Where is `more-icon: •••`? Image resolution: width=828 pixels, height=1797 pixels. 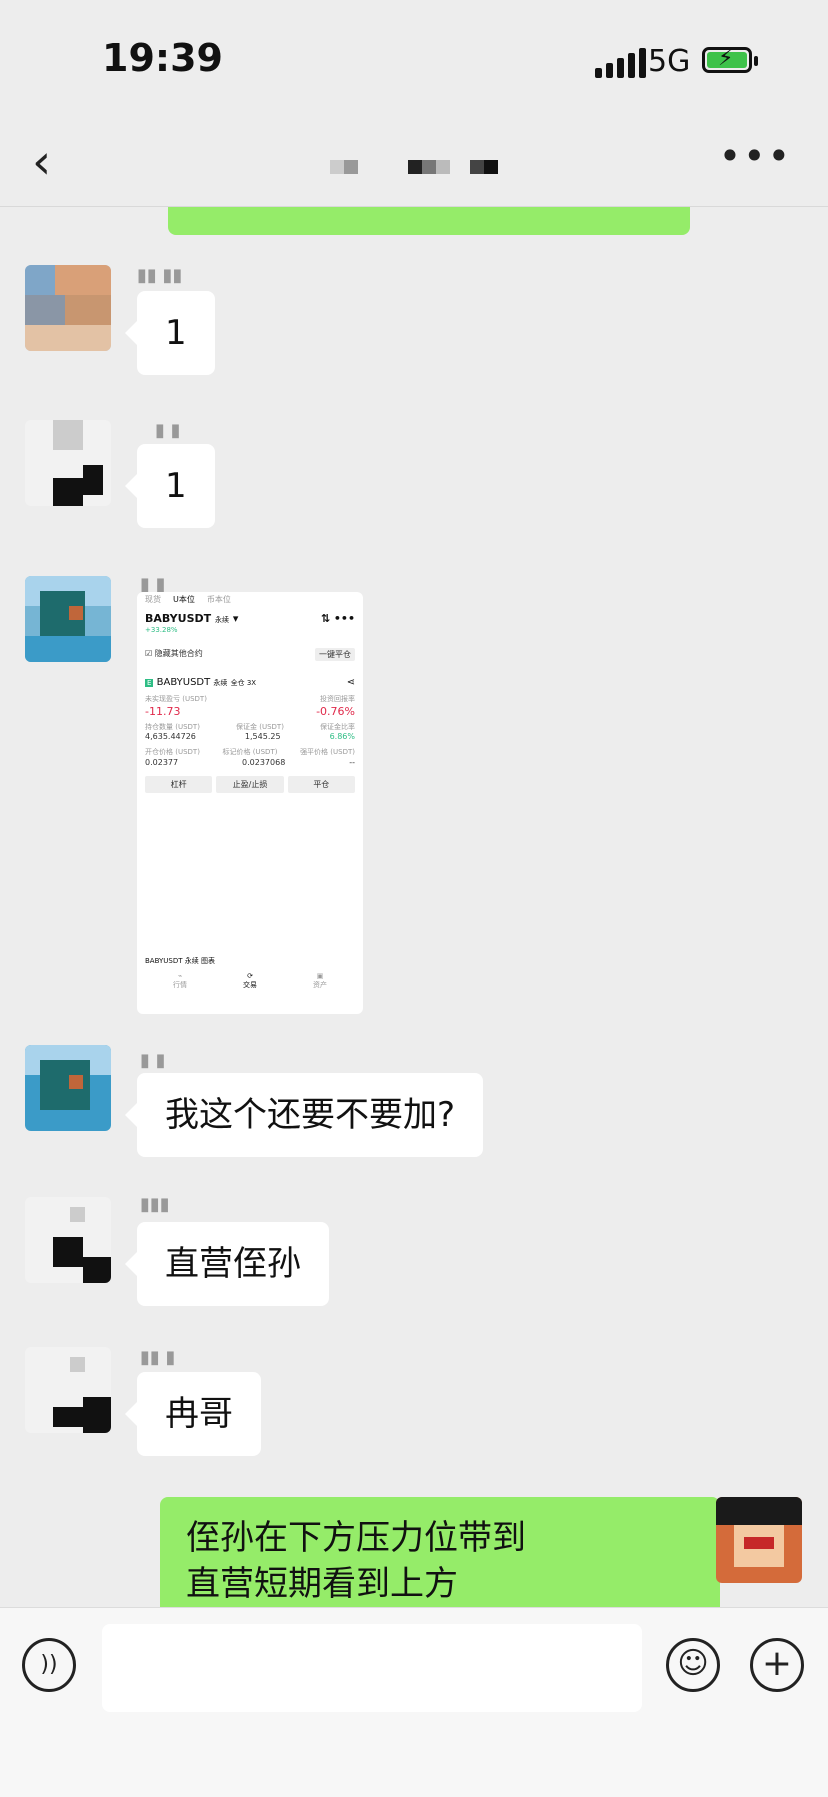 more-icon: ••• is located at coordinates (755, 156).